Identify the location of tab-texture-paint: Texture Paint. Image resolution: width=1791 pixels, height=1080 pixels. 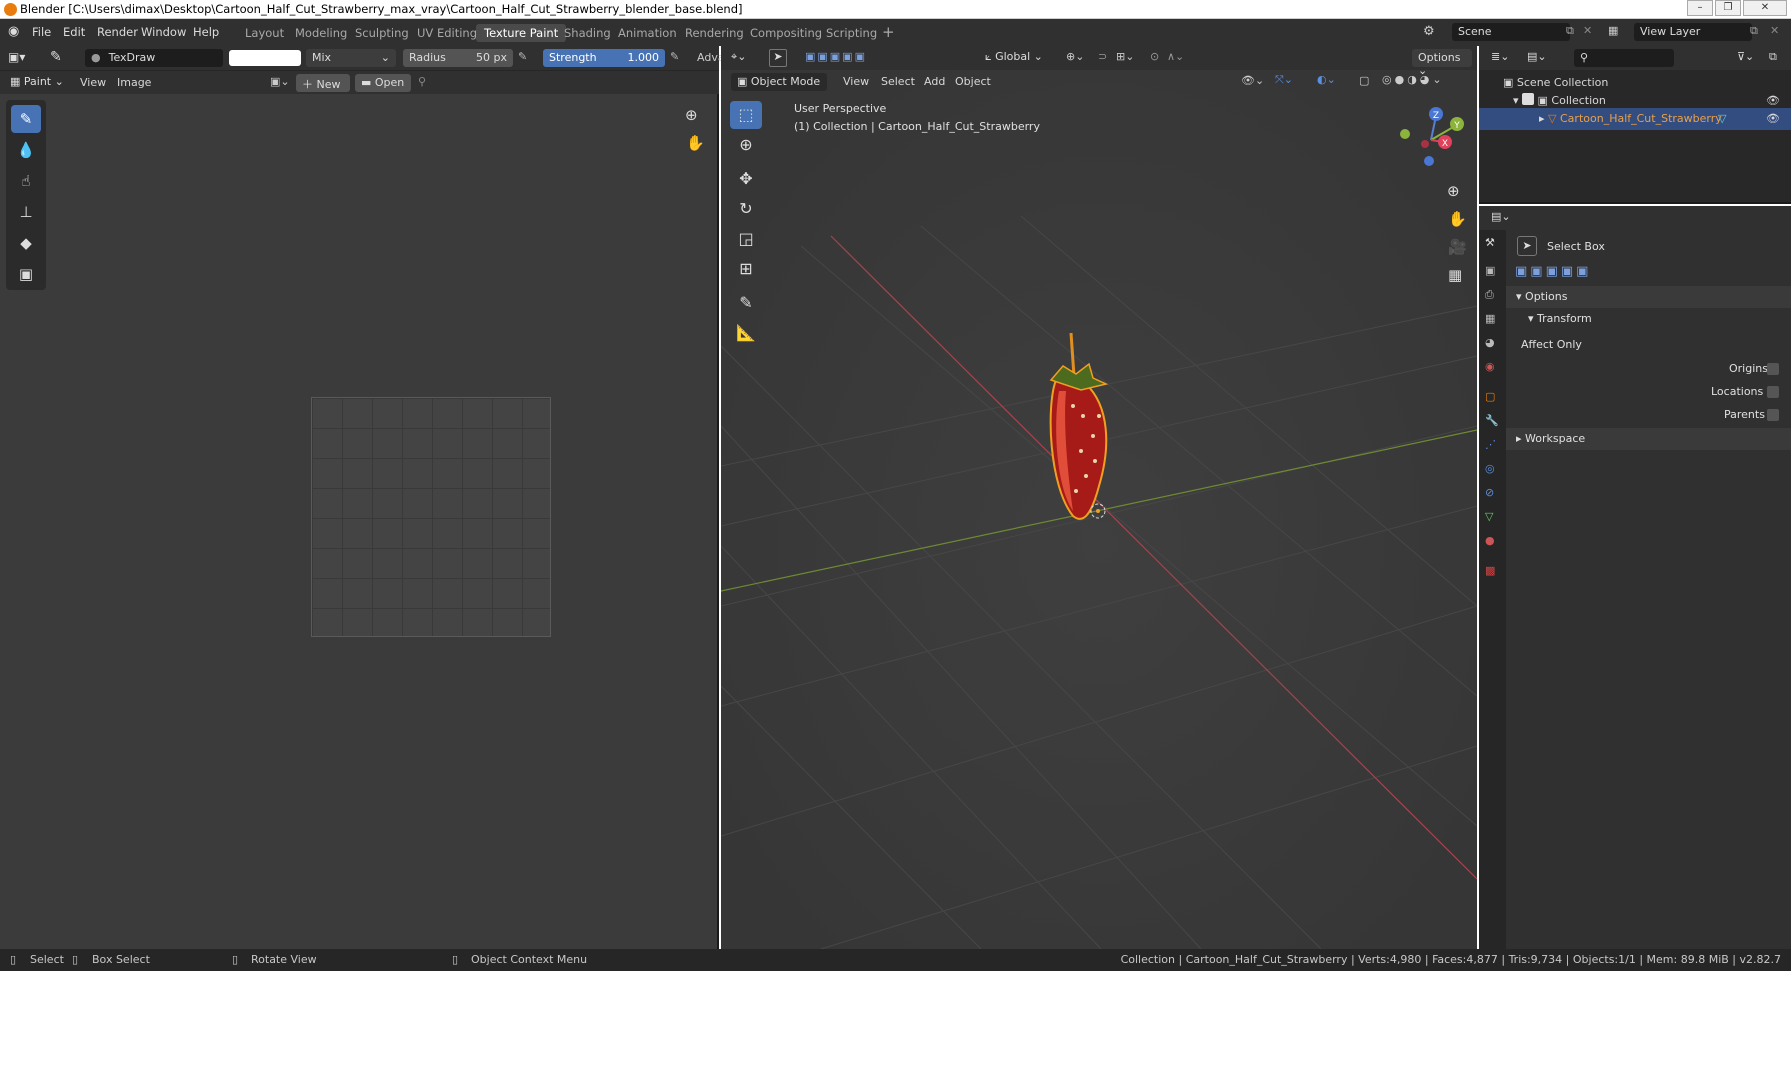
(521, 33).